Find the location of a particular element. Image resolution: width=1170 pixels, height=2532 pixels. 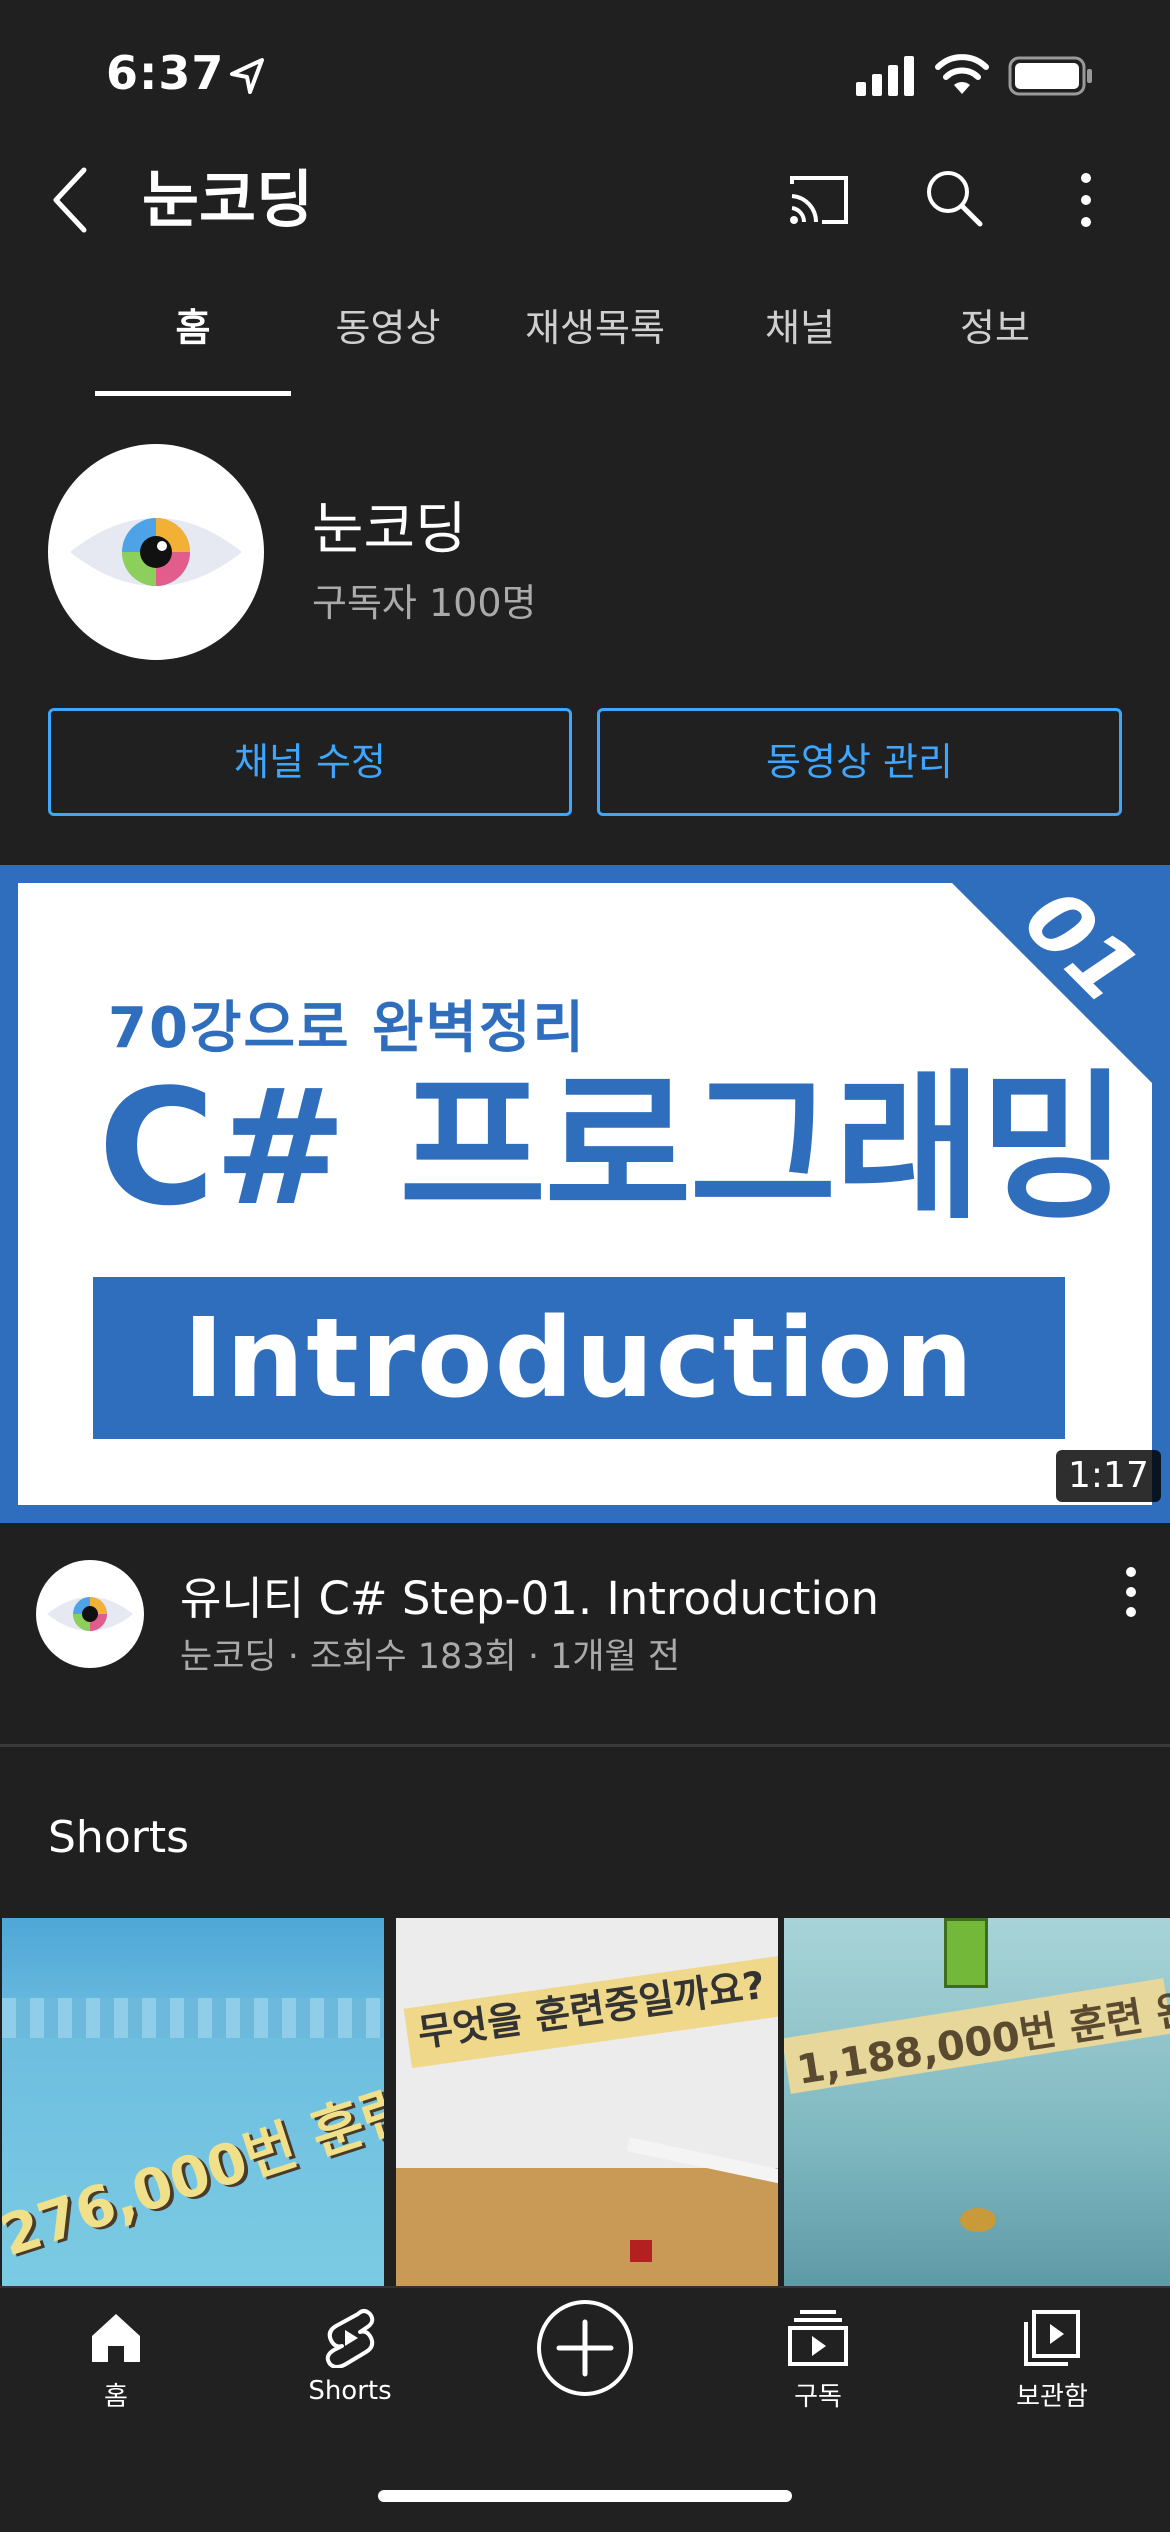

short-2-floor is located at coordinates (587, 2228).